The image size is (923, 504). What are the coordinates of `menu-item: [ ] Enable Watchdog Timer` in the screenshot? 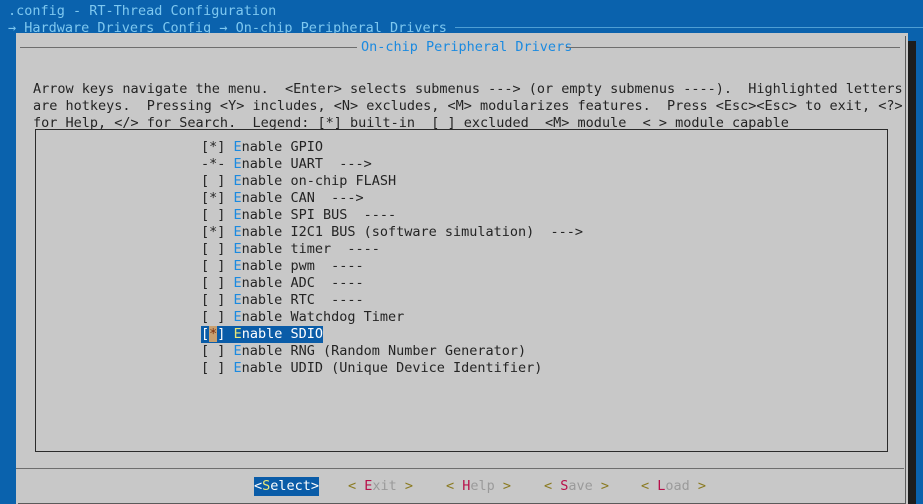 It's located at (302, 317).